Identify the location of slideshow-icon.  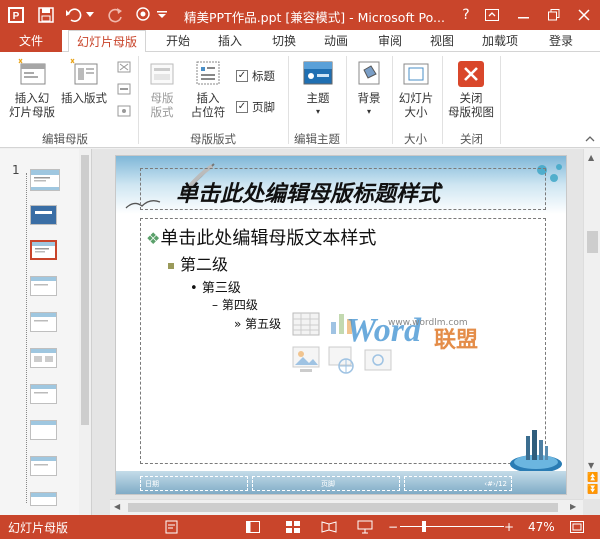
(365, 527).